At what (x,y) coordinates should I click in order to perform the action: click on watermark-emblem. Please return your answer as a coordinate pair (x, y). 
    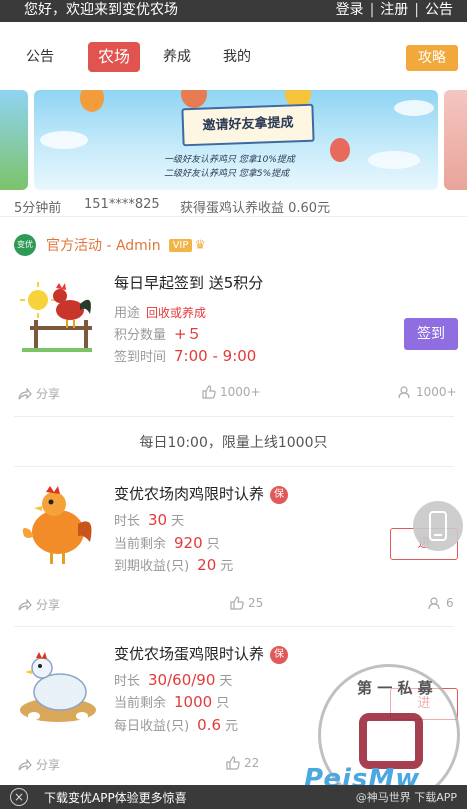
    Looking at the image, I should click on (391, 741).